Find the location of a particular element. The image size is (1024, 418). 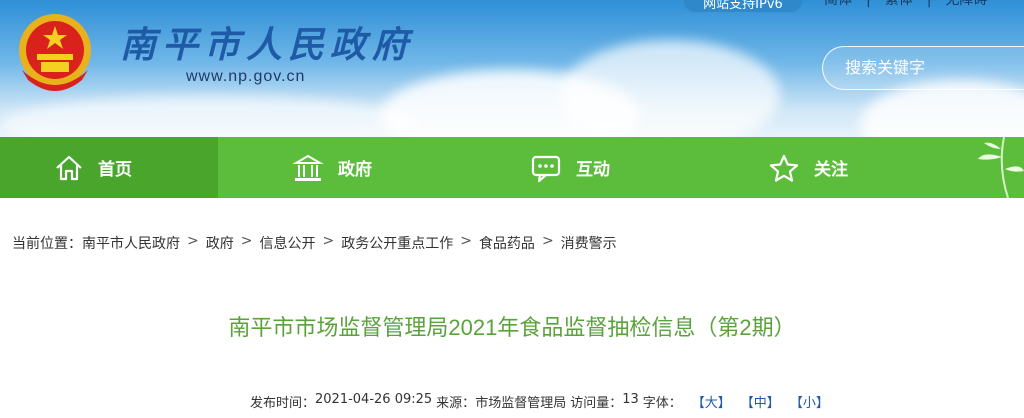

source-label: 来源： is located at coordinates (456, 403).